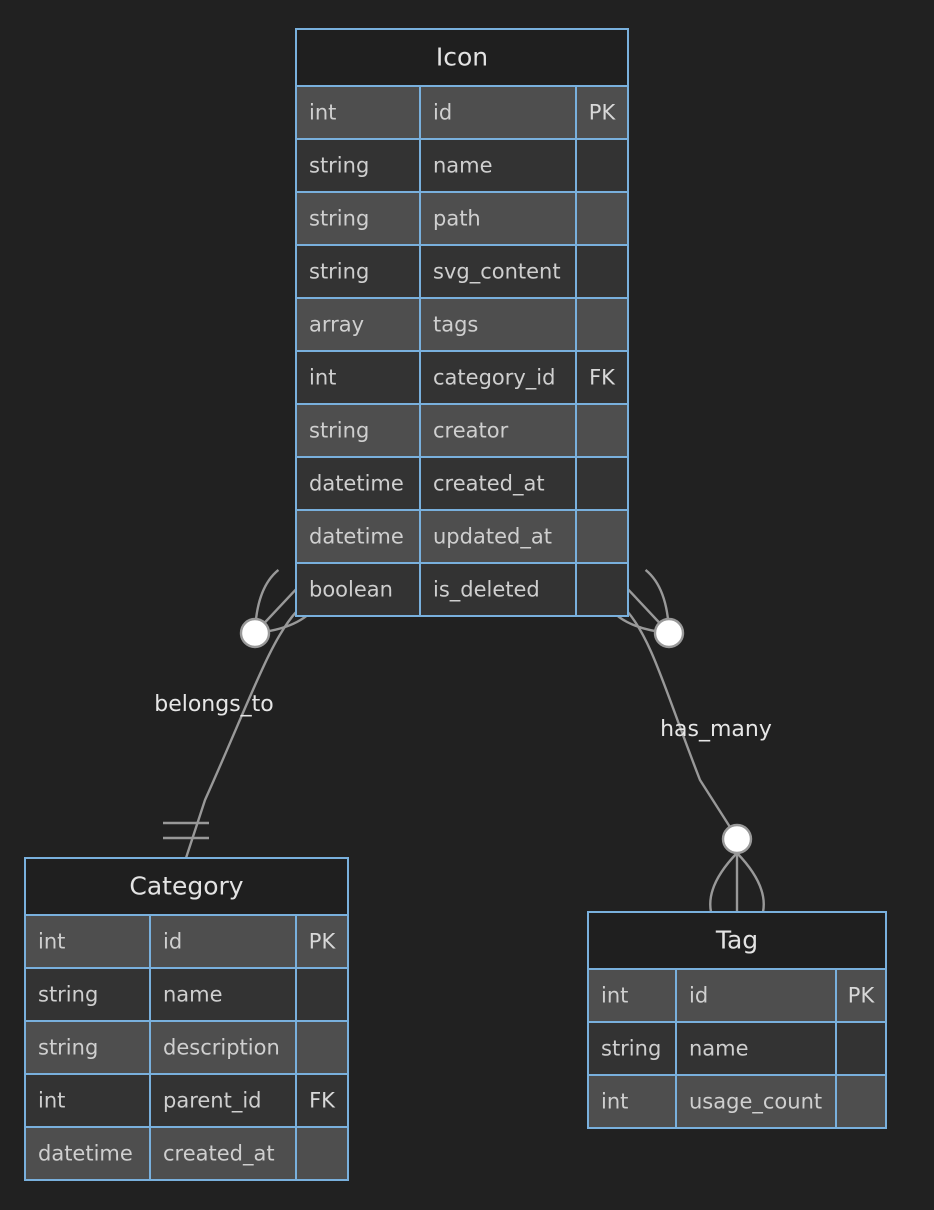 The image size is (934, 1210). I want to click on entity-attribute-row: string description, so click(186, 1047).